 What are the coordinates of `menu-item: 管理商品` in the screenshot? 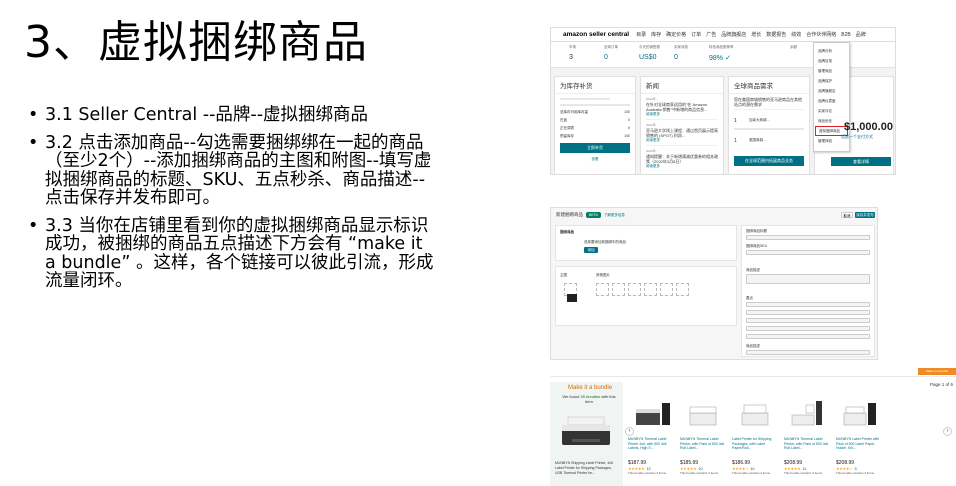 It's located at (831, 71).